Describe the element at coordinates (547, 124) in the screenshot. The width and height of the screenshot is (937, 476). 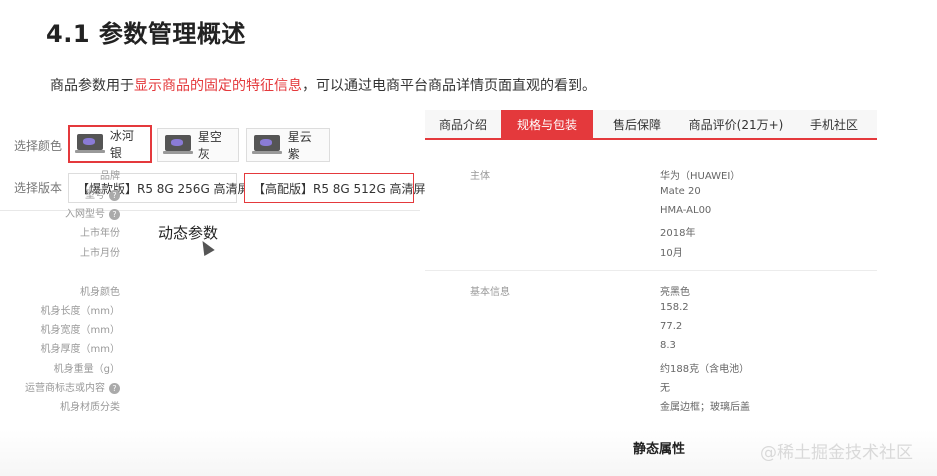
I see `tab-specs: 规格与包装` at that location.